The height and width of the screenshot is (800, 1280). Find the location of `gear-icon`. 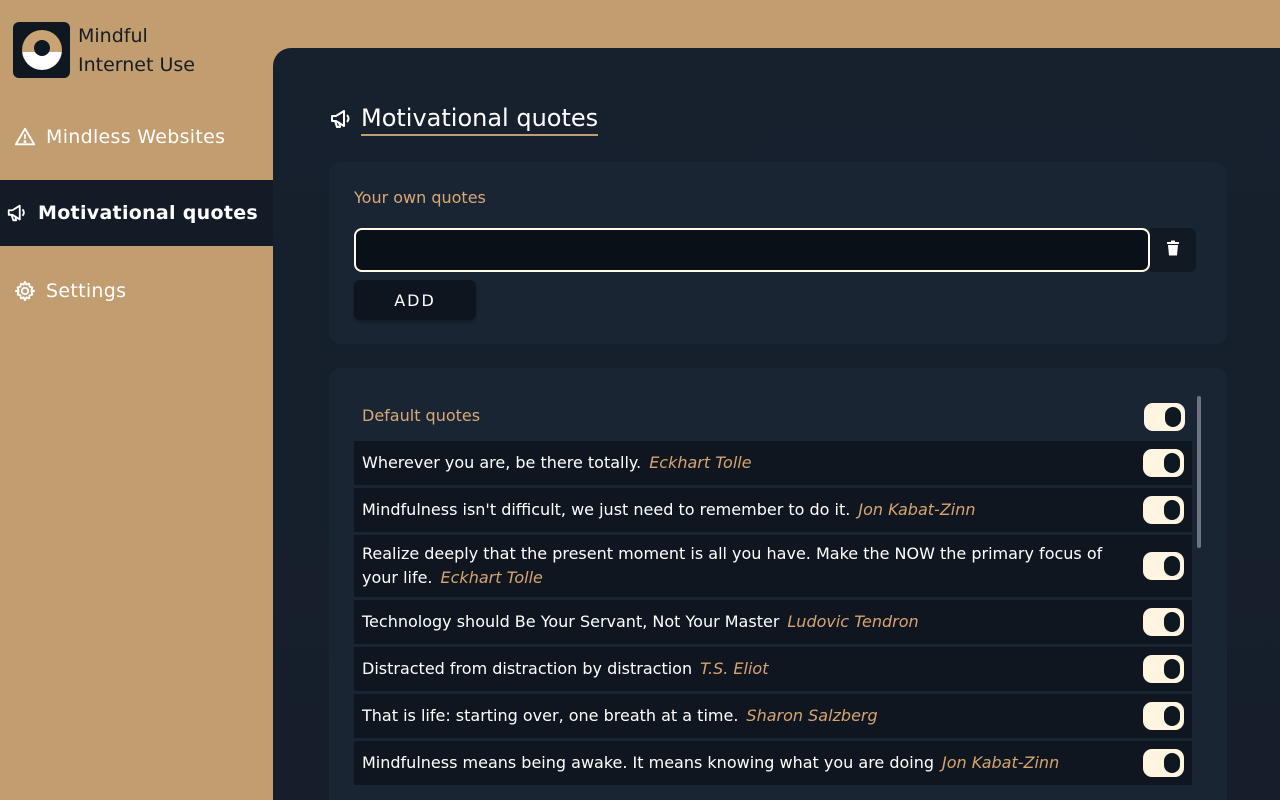

gear-icon is located at coordinates (25, 291).